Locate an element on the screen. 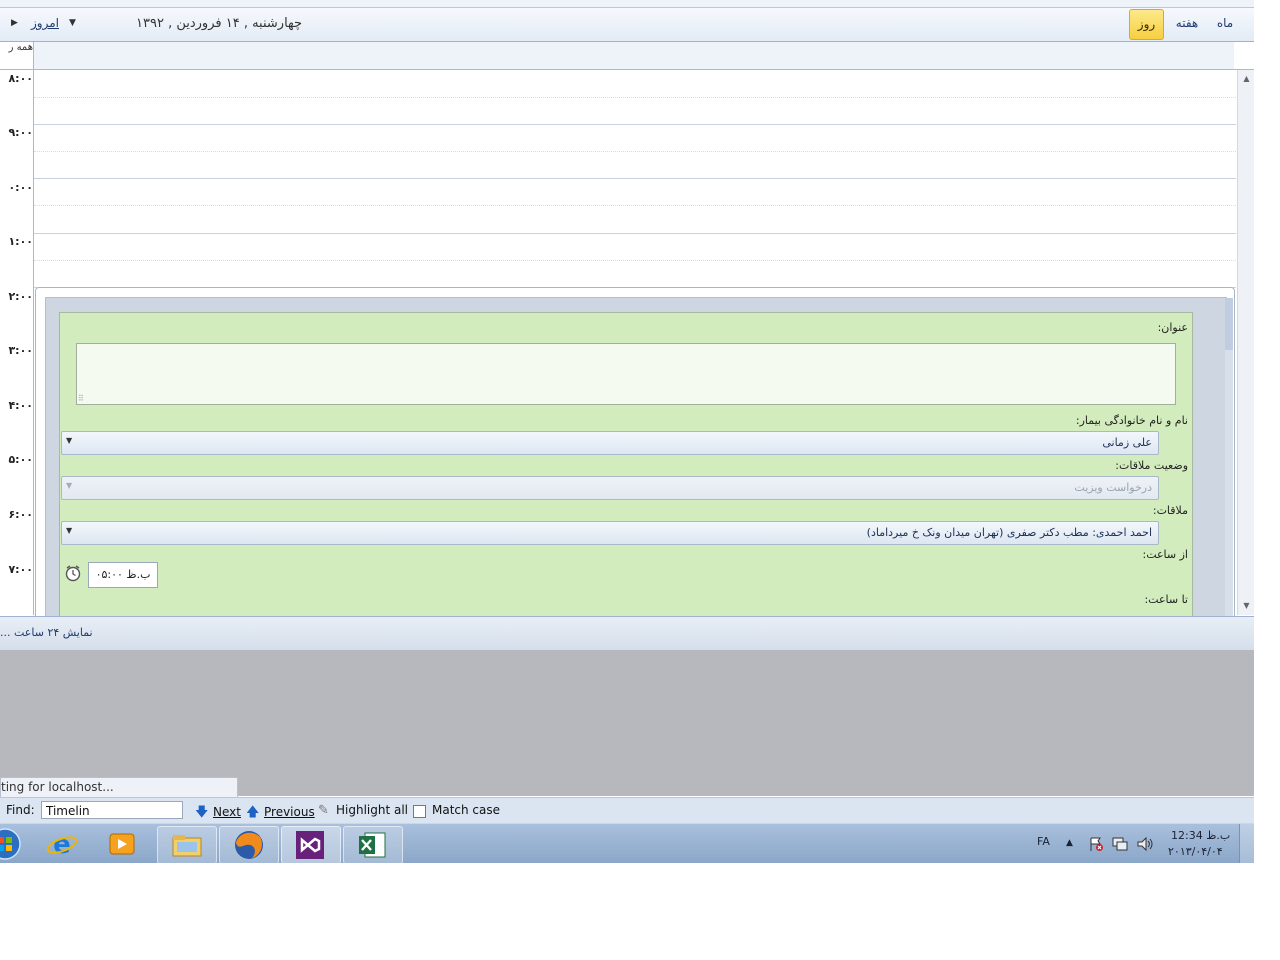 This screenshot has width=1280, height=960. from-time-label: از ساعت: is located at coordinates (1165, 554).